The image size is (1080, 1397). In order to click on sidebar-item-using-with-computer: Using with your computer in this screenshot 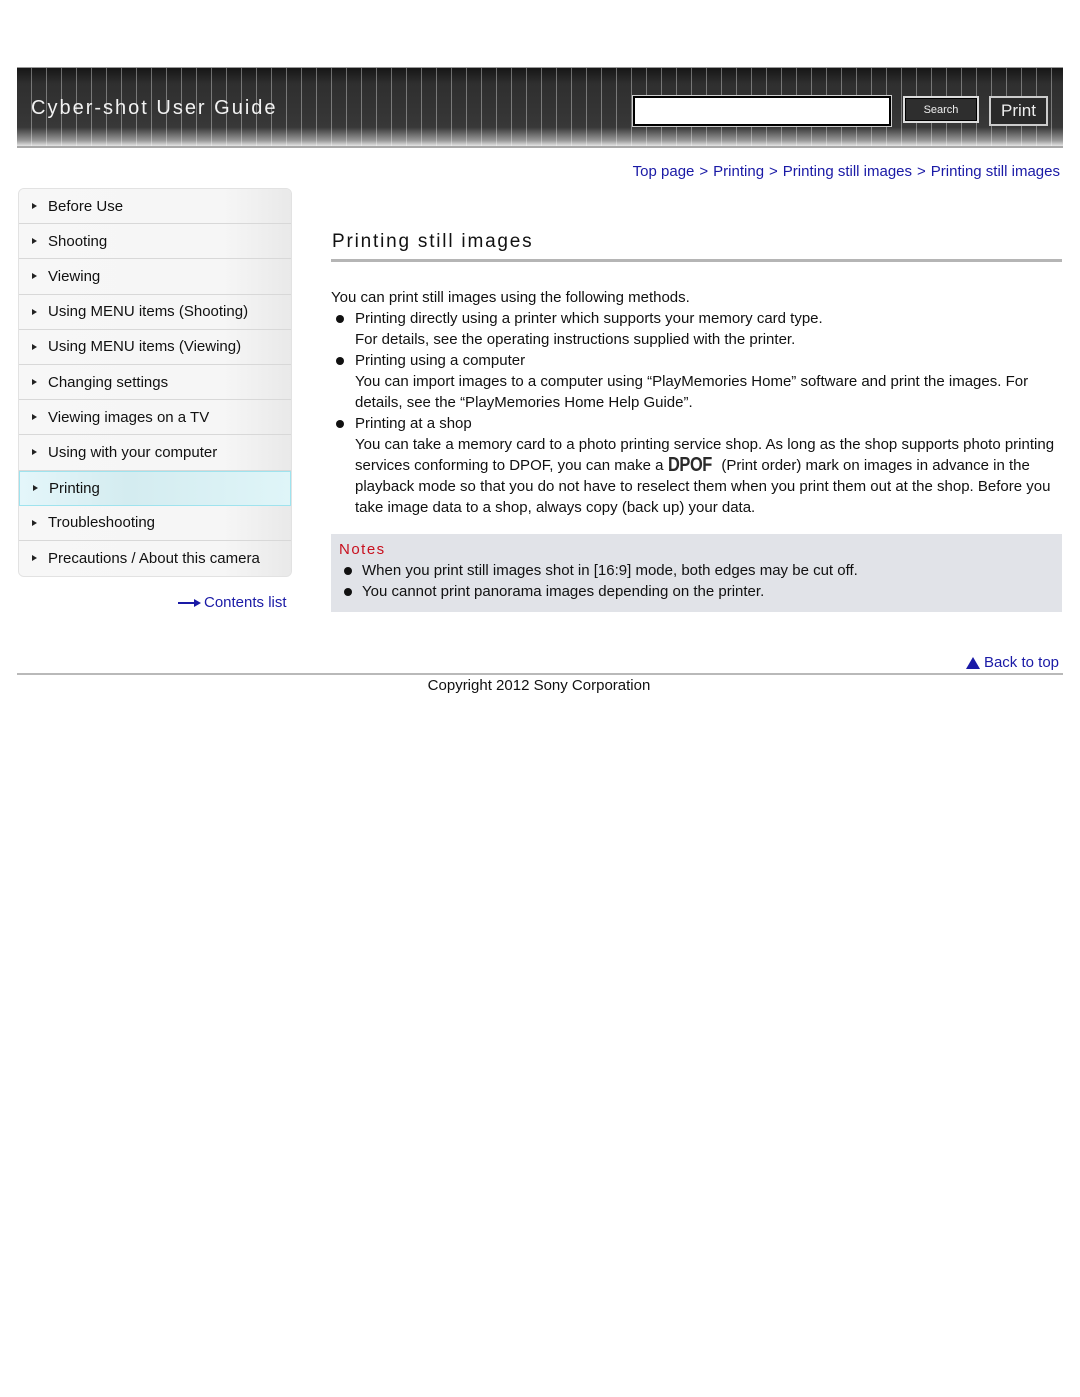, I will do `click(155, 453)`.